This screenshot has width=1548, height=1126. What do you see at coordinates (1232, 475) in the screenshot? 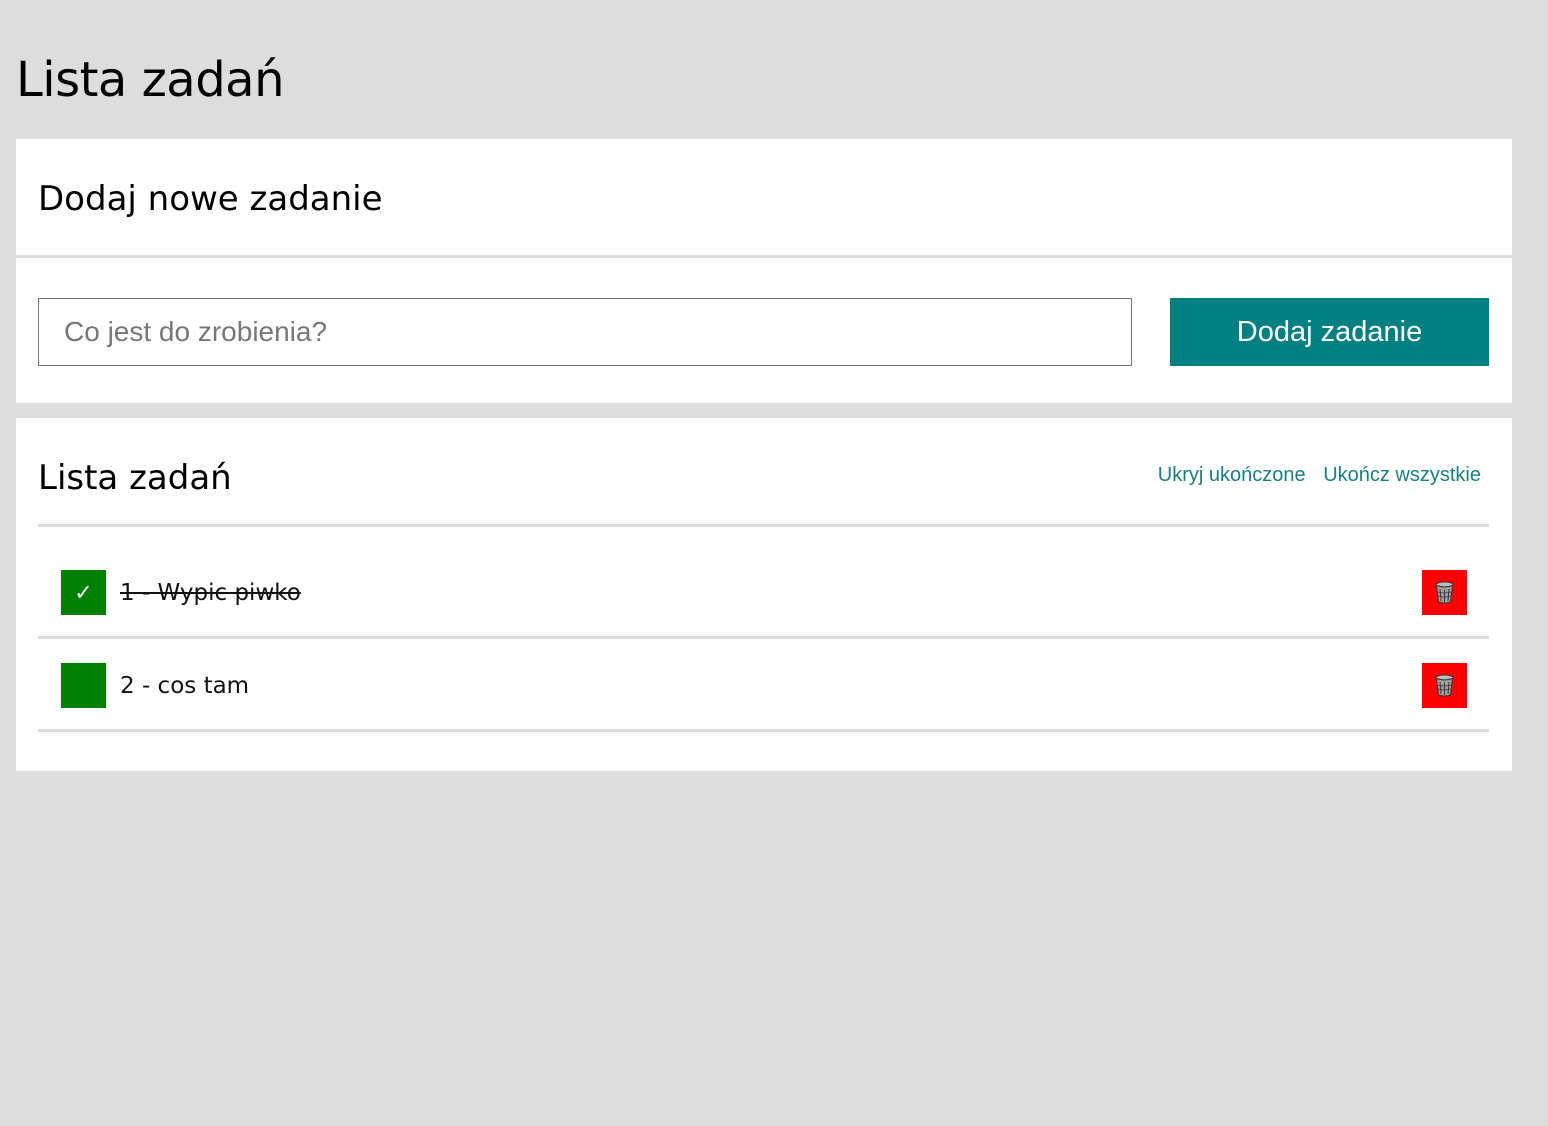
I see `hide-completed-link: Ukryj ukończone` at bounding box center [1232, 475].